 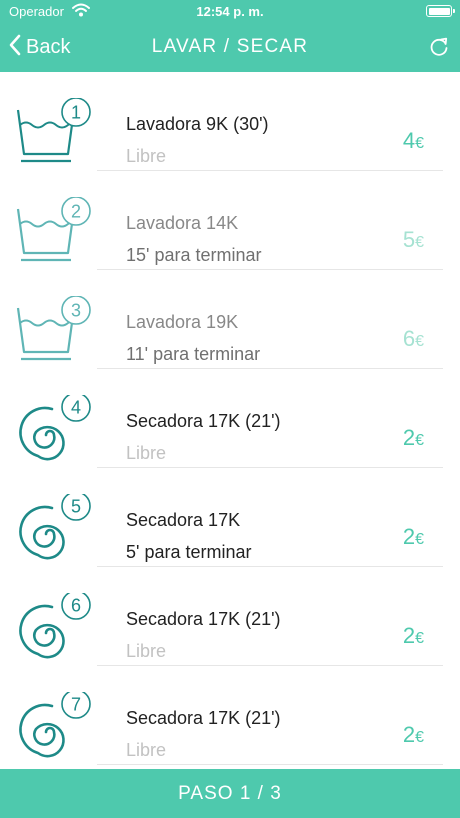 What do you see at coordinates (183, 520) in the screenshot?
I see `machine-name: Secadora 17K` at bounding box center [183, 520].